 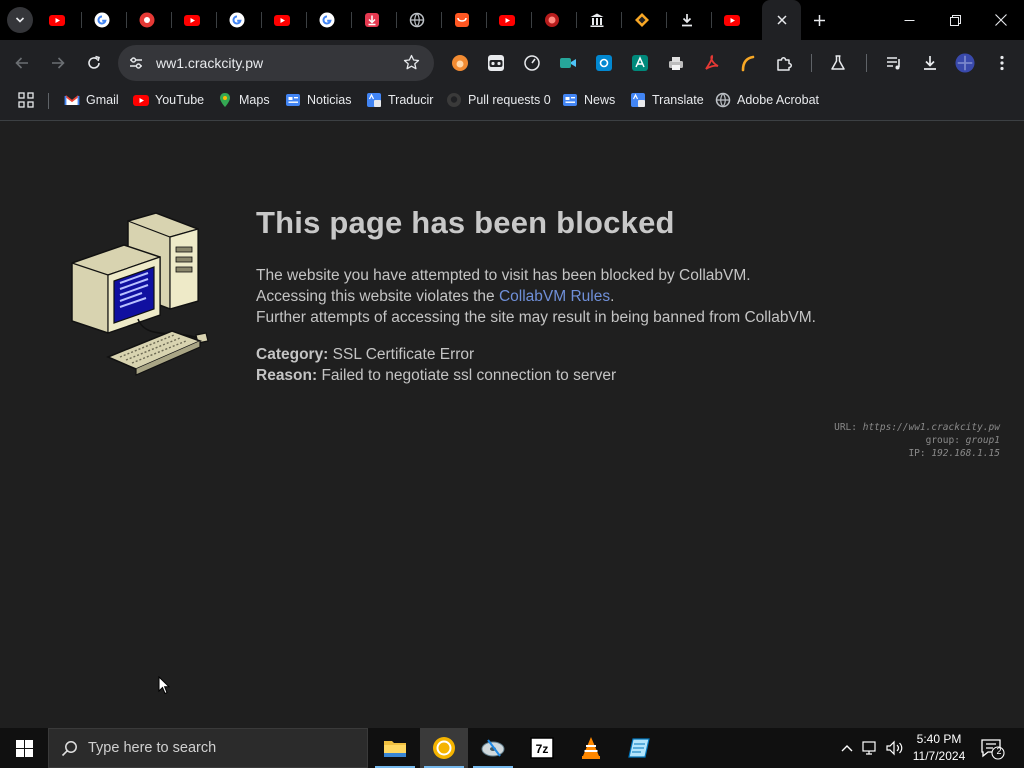 I want to click on extension-speed, so click(x=532, y=63).